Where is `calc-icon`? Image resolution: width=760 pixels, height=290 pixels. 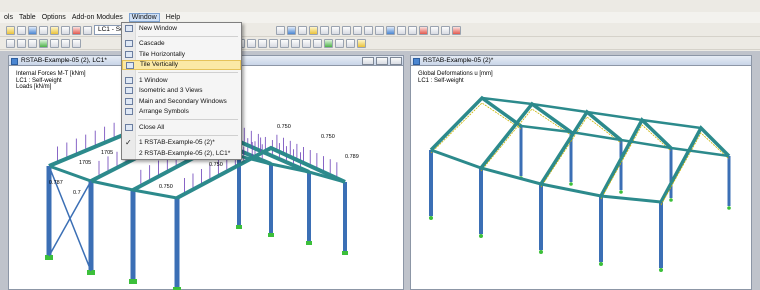 calc-icon is located at coordinates (87, 30).